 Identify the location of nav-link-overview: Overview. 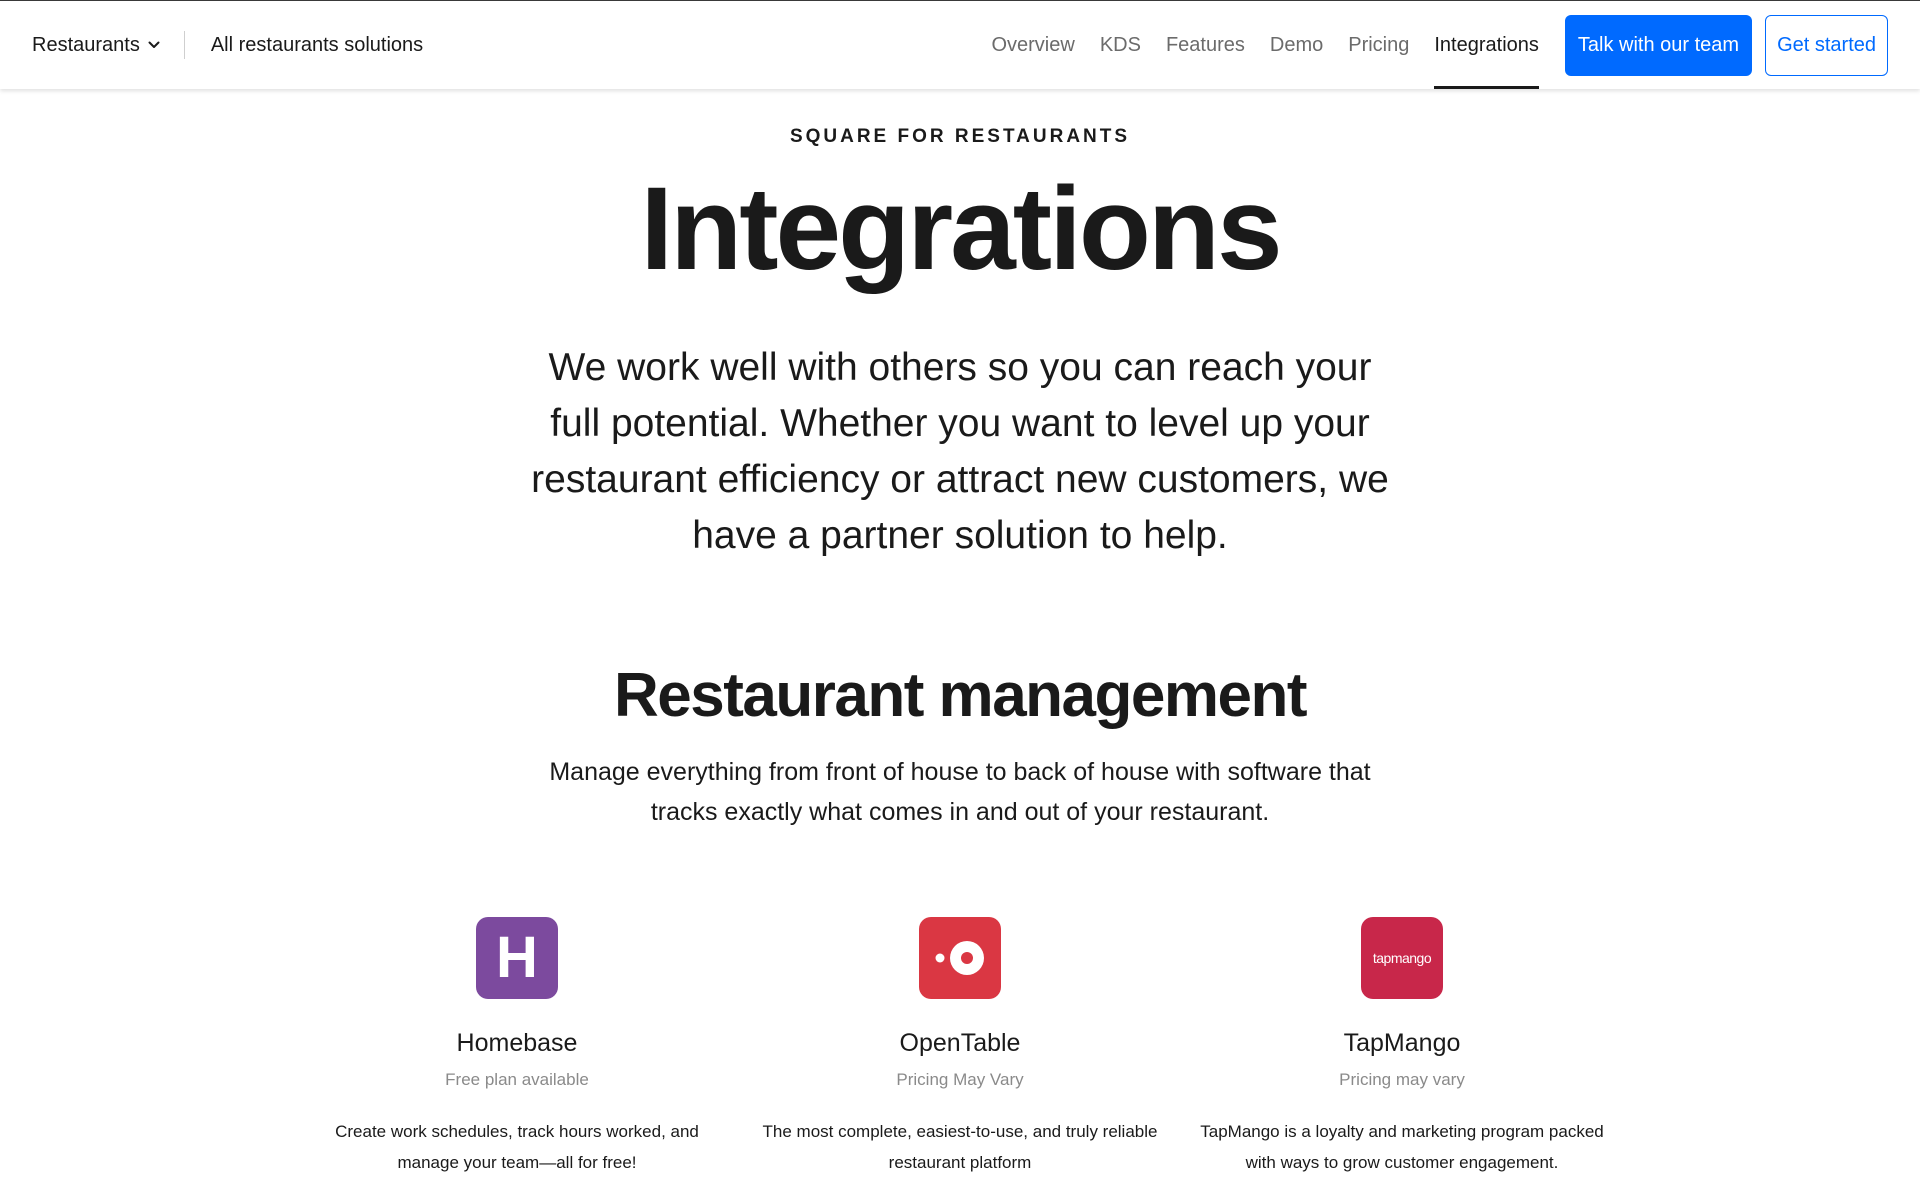
(1032, 45).